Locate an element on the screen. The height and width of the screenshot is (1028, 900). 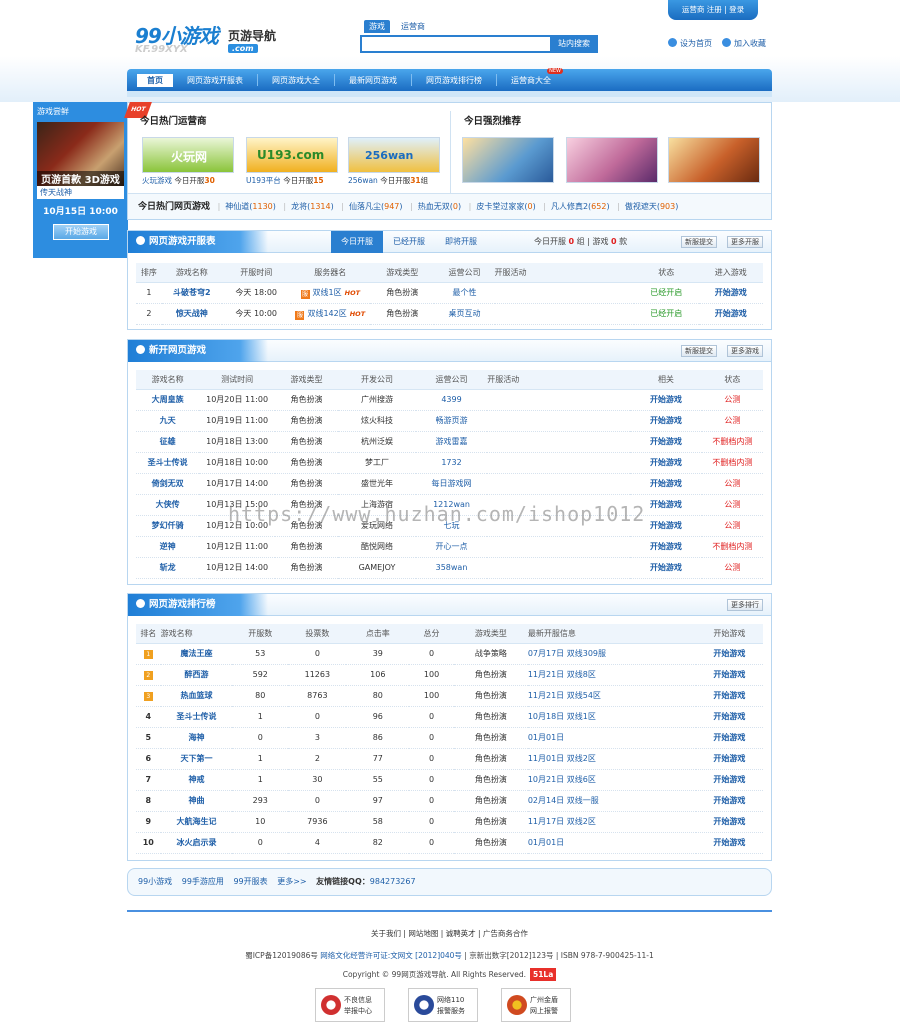
game-name-link: 惊天战神 is located at coordinates (191, 314).